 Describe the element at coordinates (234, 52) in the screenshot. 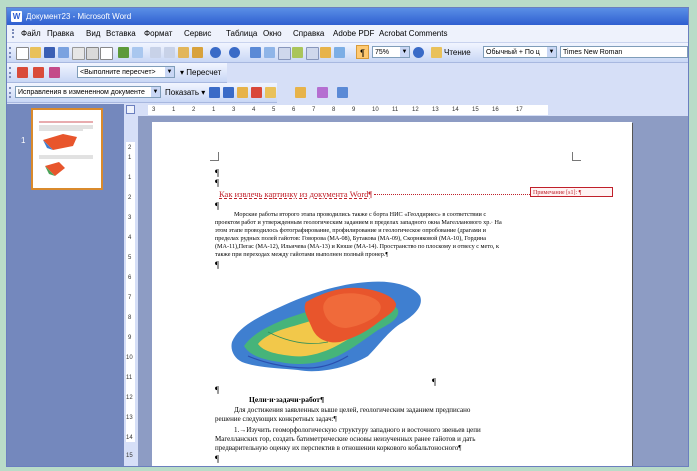

I see `redo-icon` at that location.